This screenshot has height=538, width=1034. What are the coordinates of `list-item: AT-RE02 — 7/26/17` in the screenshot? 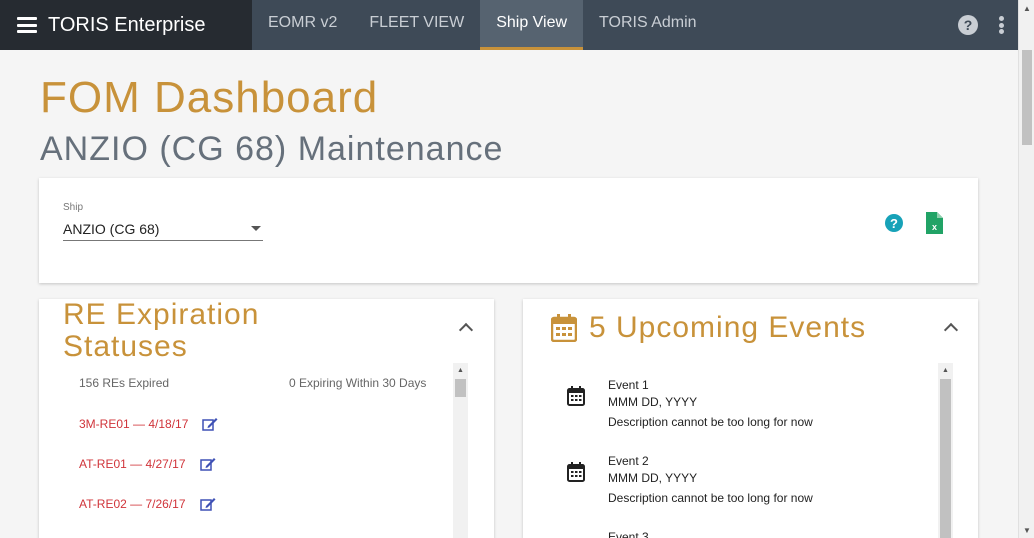 It's located at (147, 504).